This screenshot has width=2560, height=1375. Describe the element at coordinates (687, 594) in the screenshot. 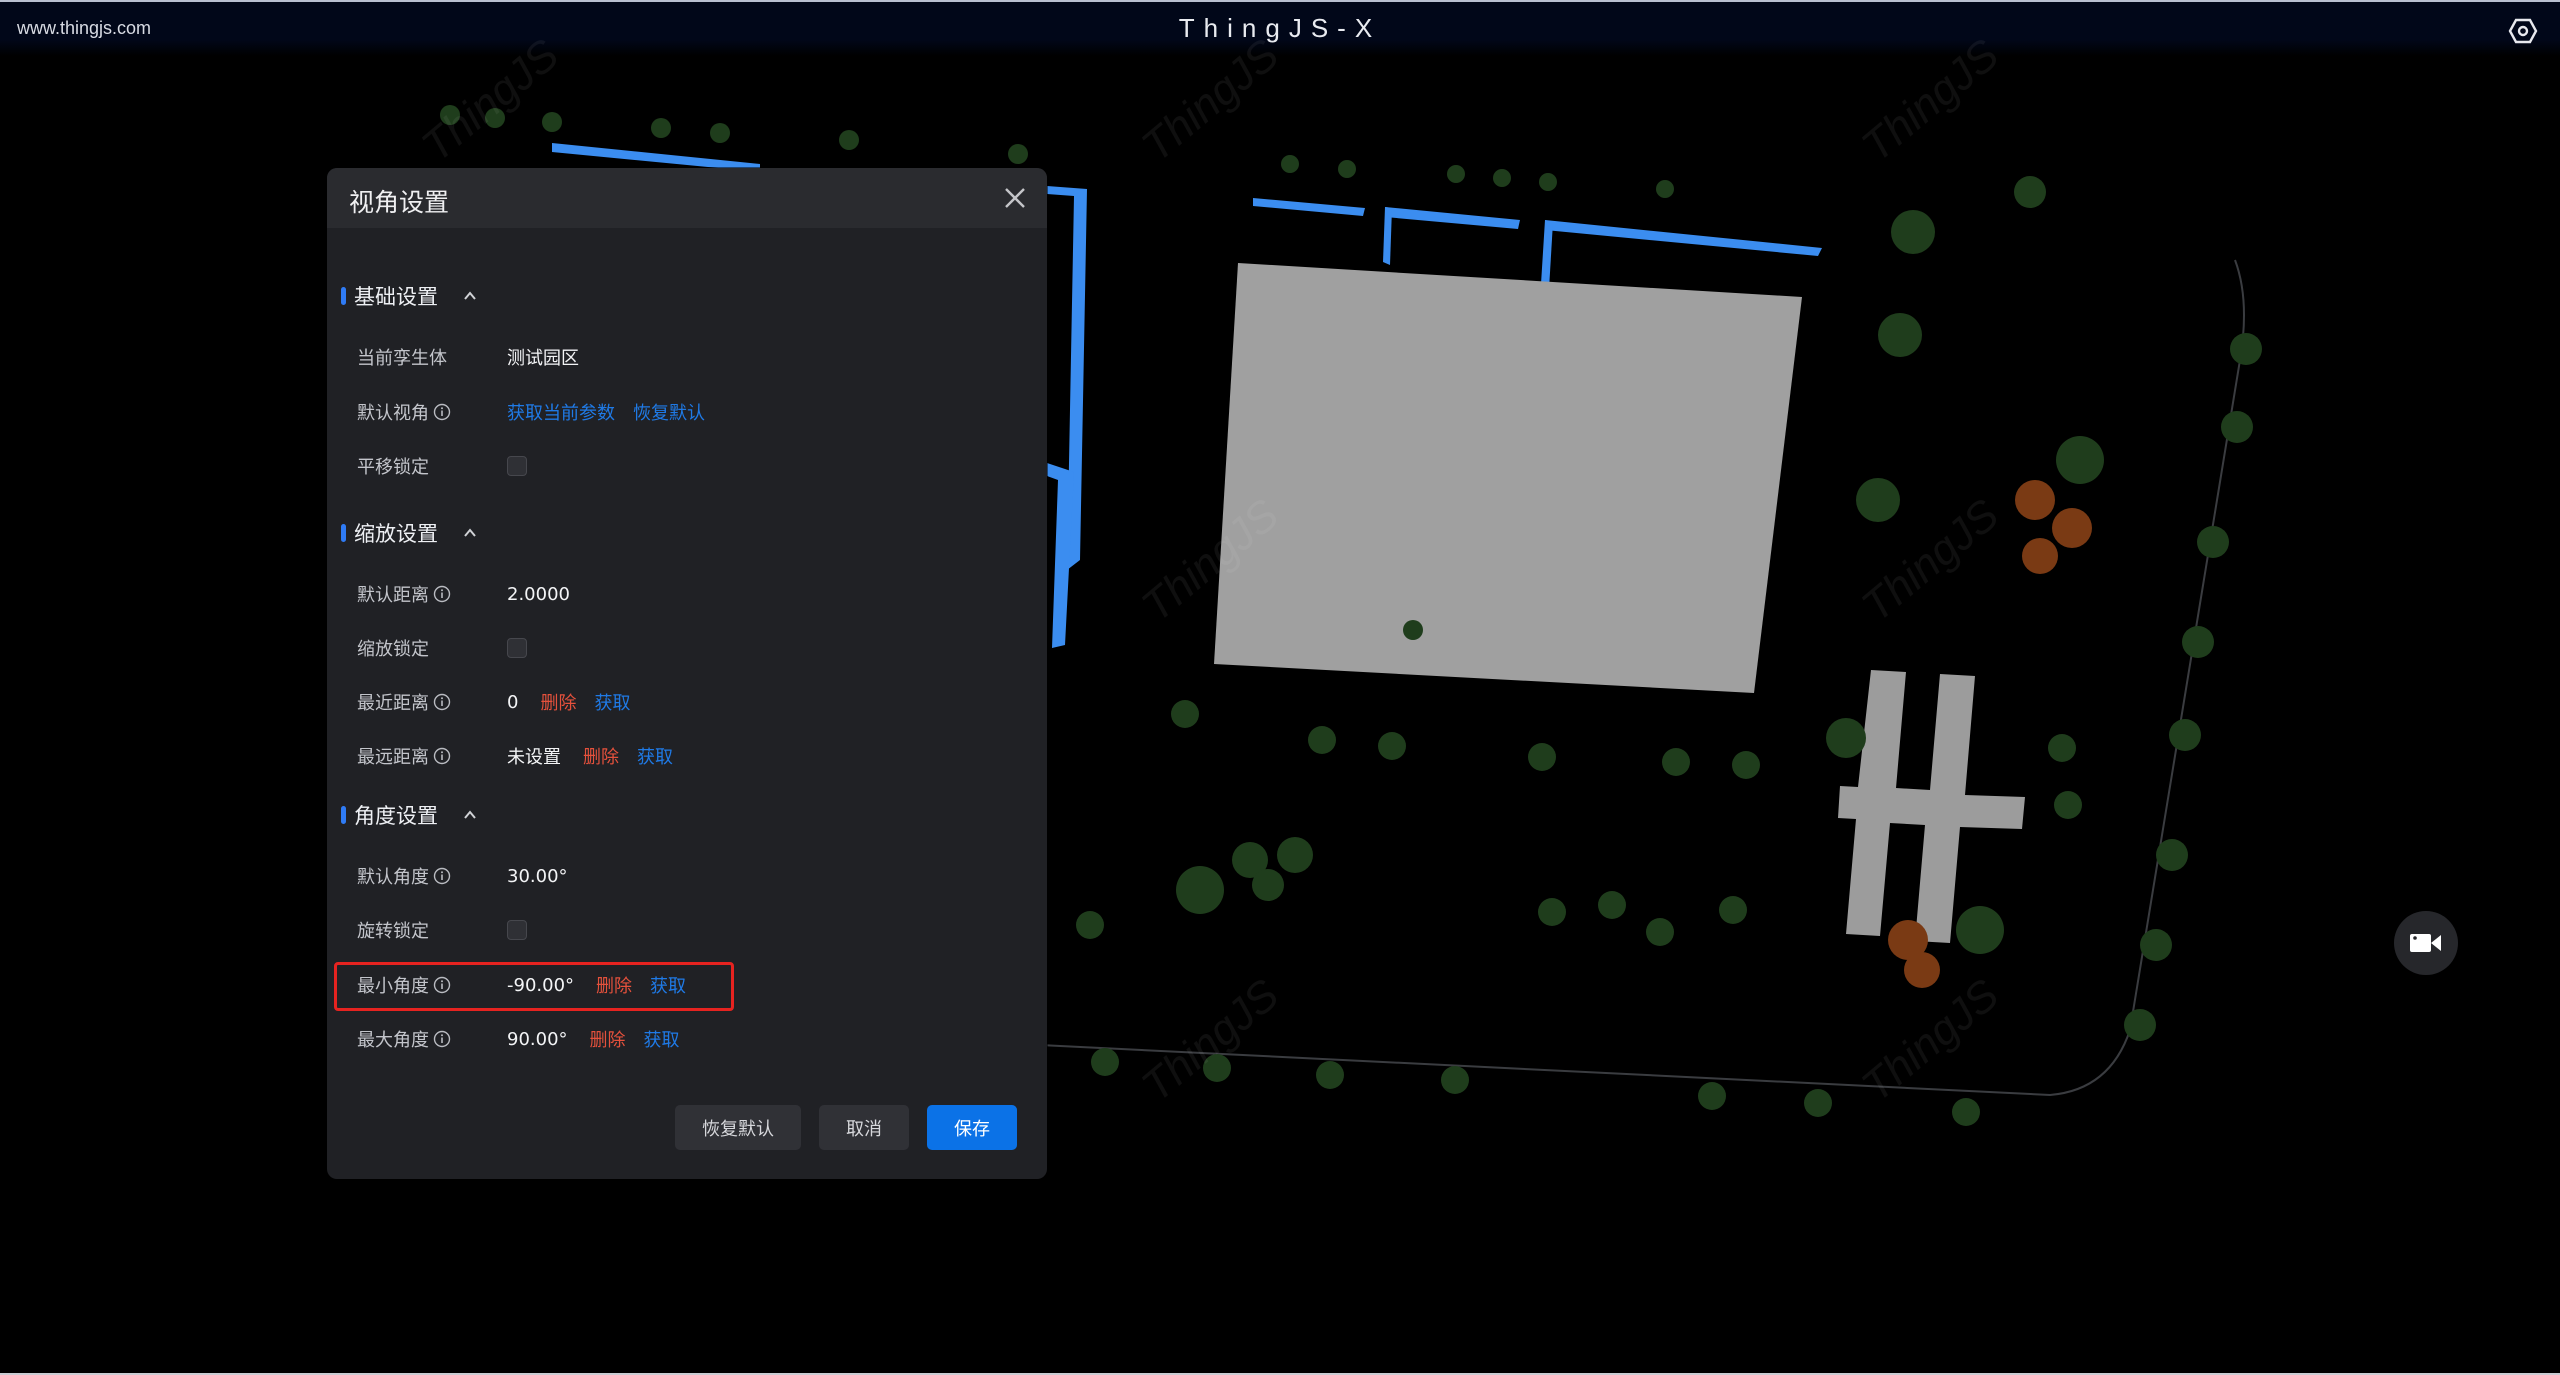

I see `row-default-distance: 默认距离 2.0000` at that location.